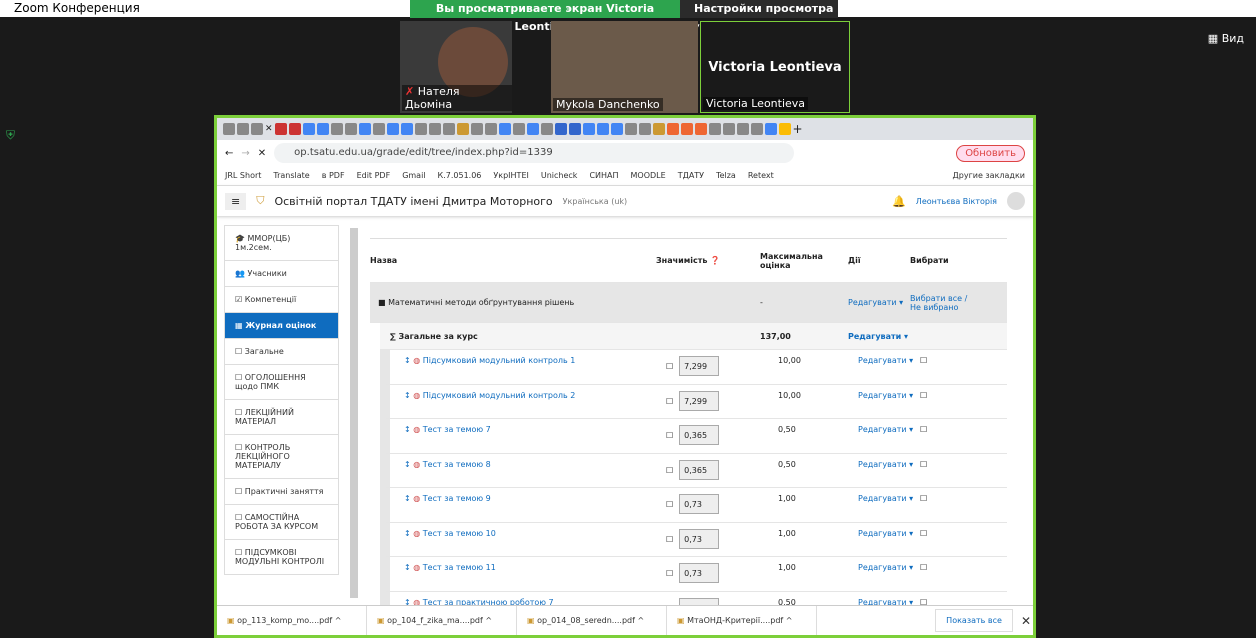  I want to click on sidebar-item: 👥 Учасники, so click(281, 274).